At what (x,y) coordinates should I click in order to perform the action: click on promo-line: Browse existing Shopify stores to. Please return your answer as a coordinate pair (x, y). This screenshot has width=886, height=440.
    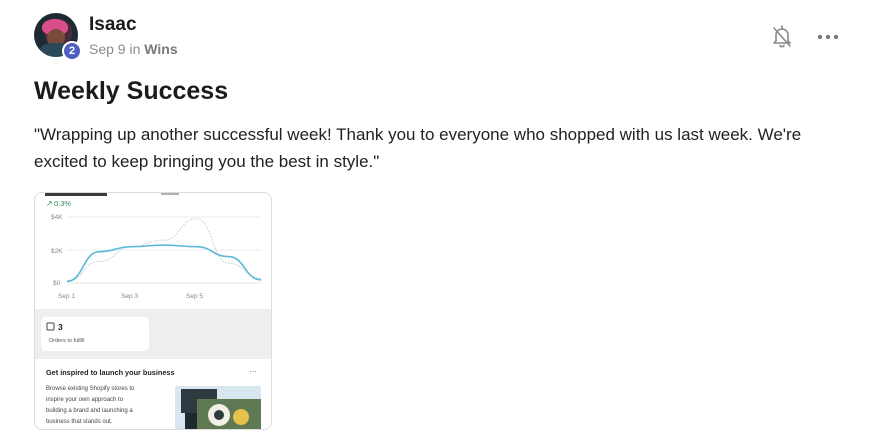
    Looking at the image, I should click on (90, 389).